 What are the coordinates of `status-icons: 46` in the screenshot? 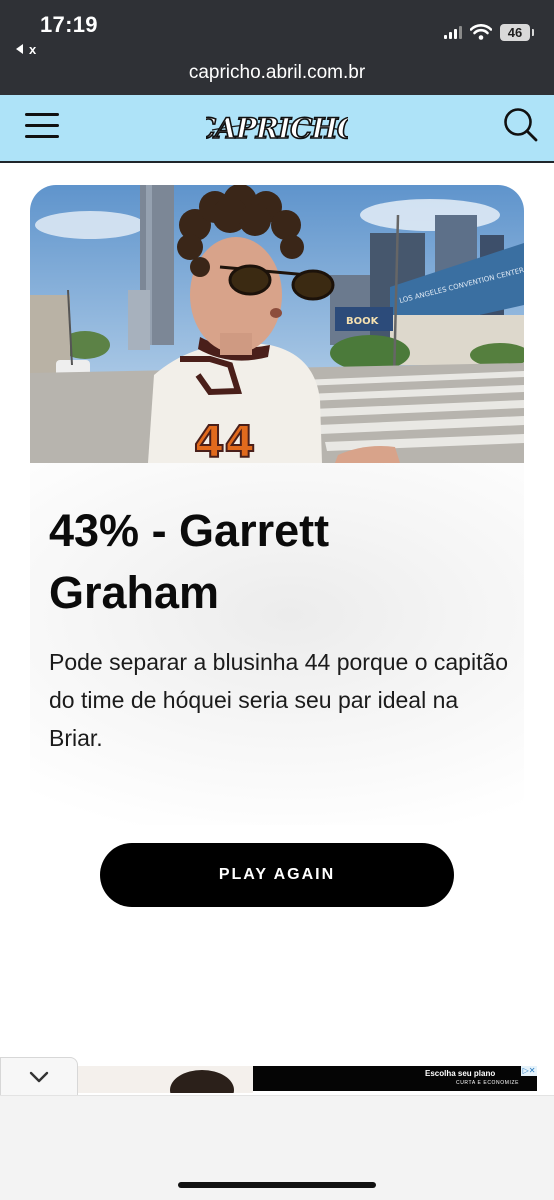 It's located at (489, 32).